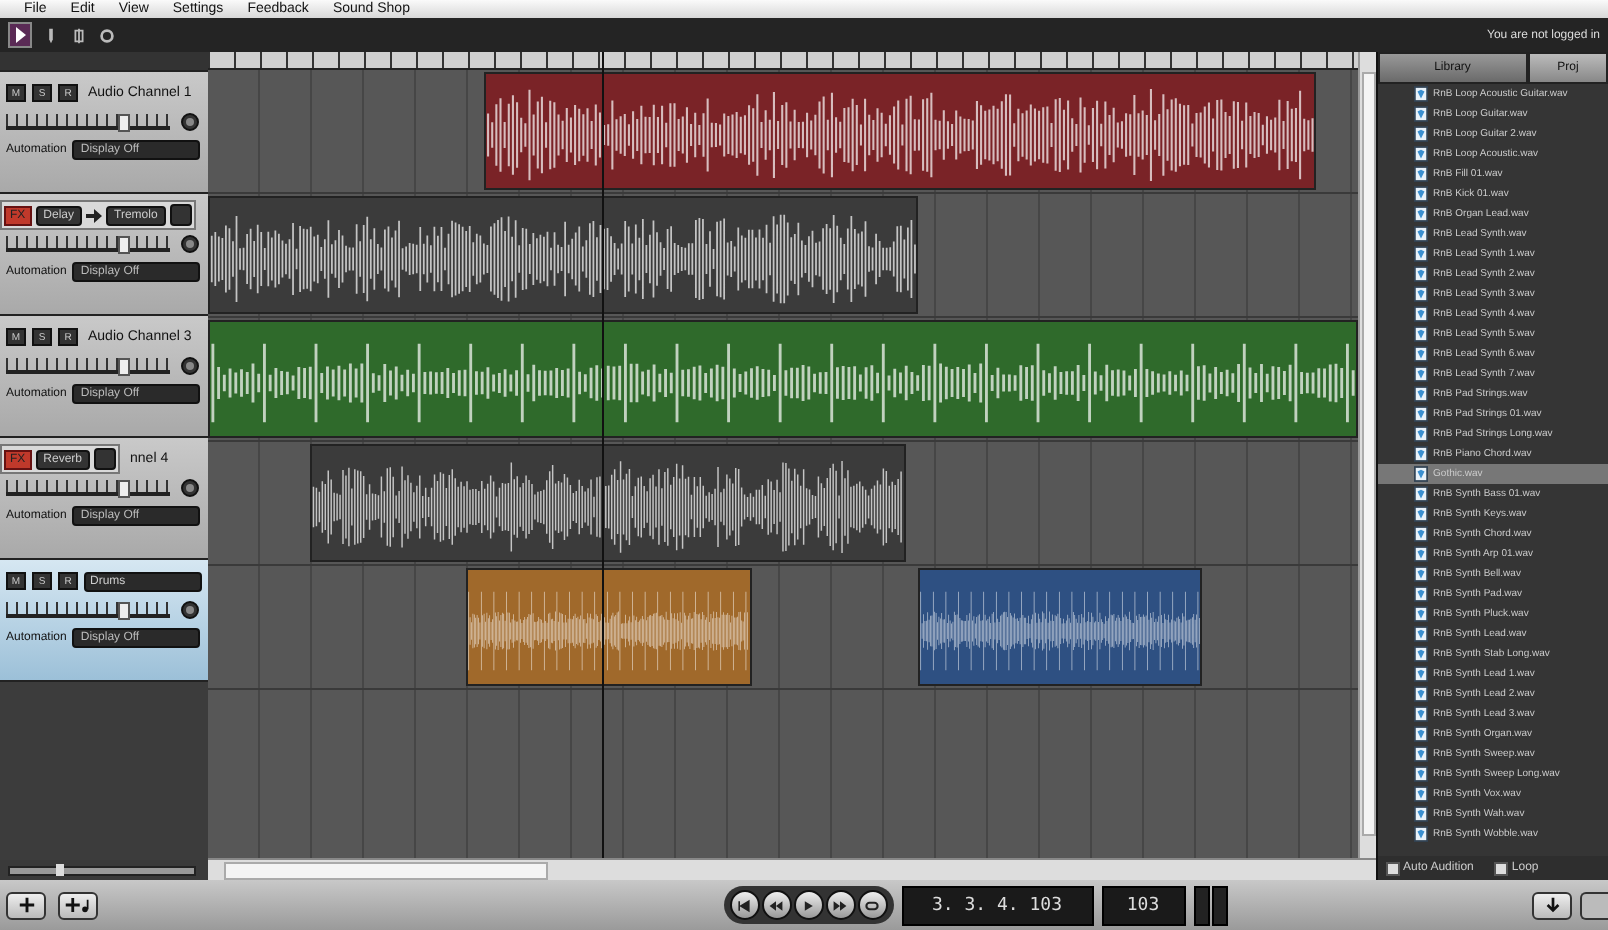 The height and width of the screenshot is (930, 1608). Describe the element at coordinates (94, 215) in the screenshot. I see `arrow-icon` at that location.